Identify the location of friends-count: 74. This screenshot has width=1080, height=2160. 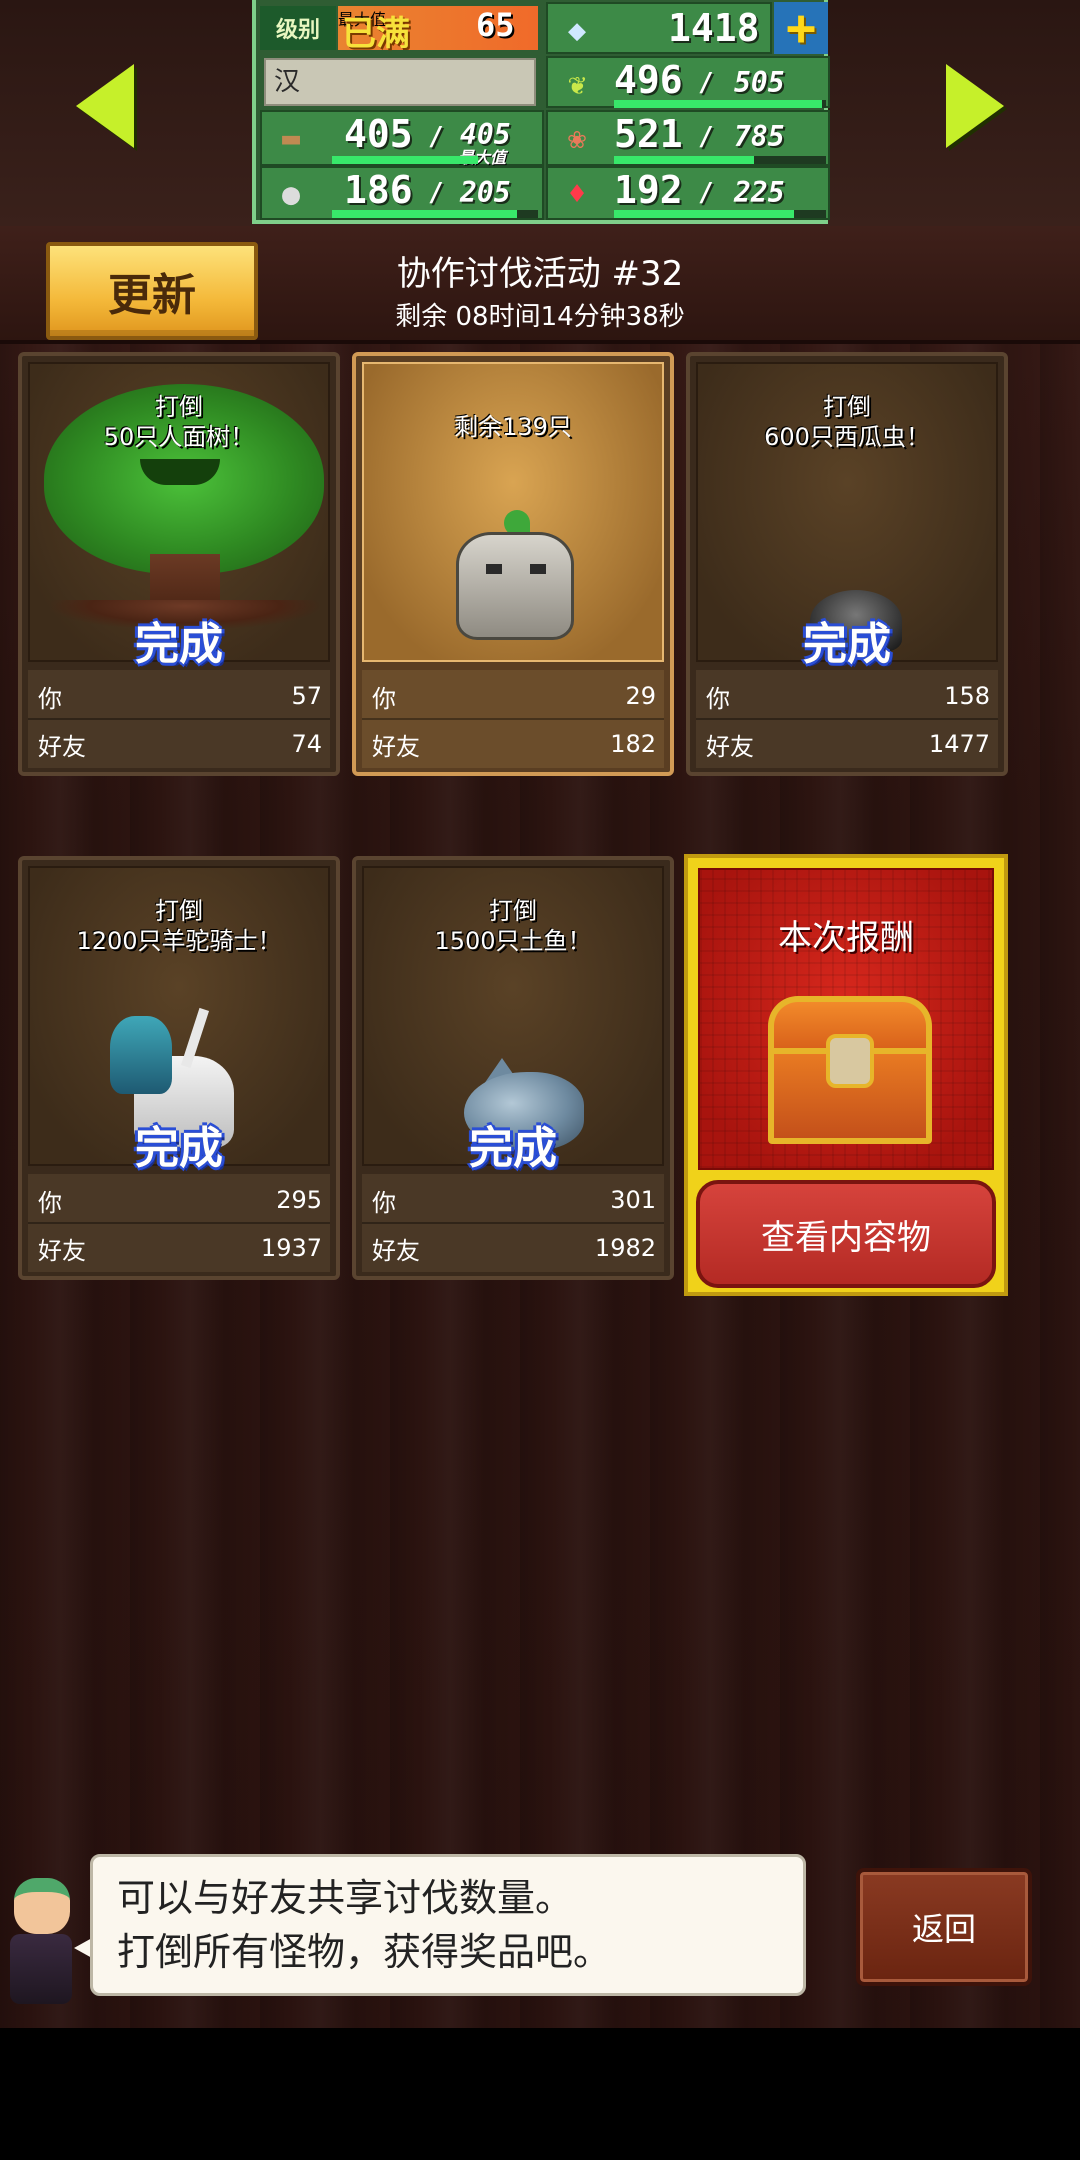
(306, 744).